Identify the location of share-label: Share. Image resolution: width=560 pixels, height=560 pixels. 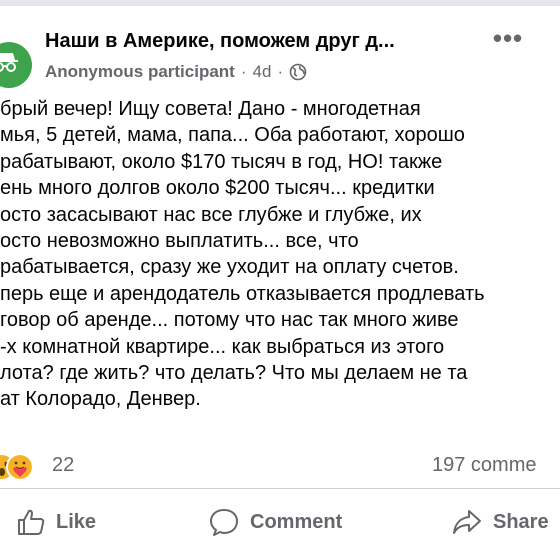
(521, 521).